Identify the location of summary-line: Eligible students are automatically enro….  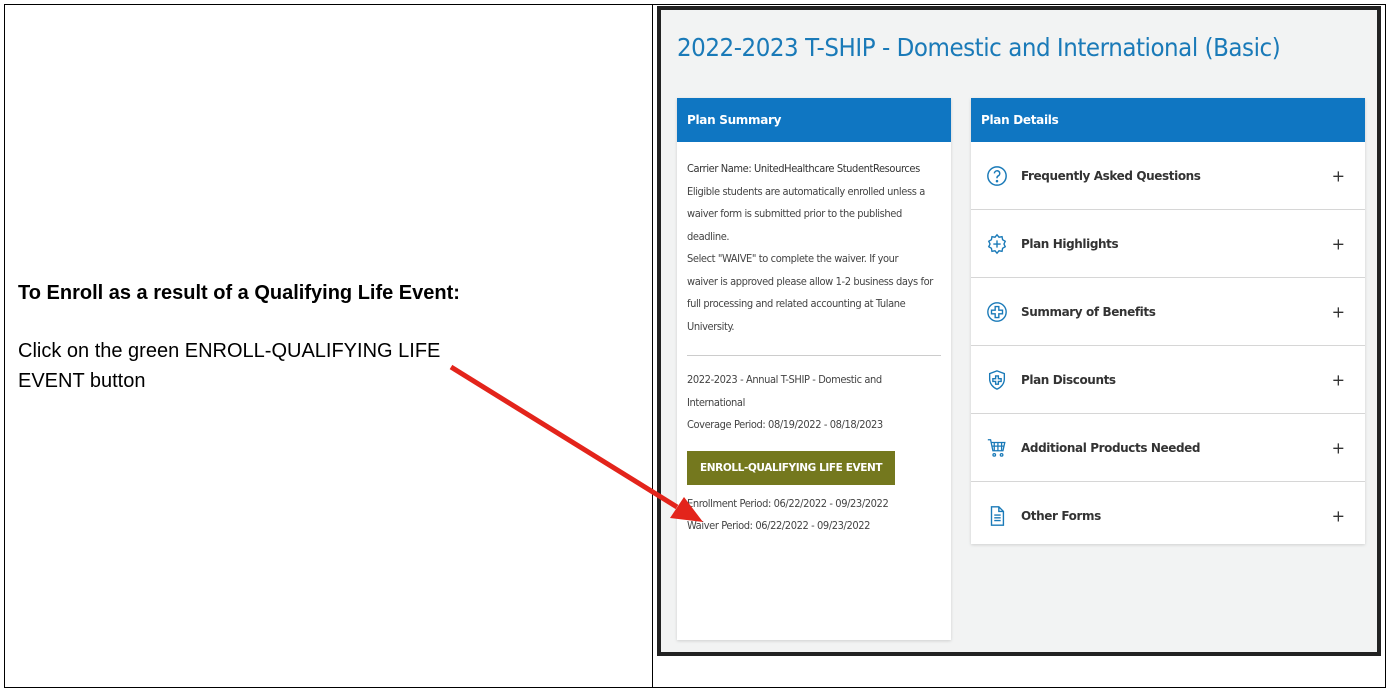
(806, 191).